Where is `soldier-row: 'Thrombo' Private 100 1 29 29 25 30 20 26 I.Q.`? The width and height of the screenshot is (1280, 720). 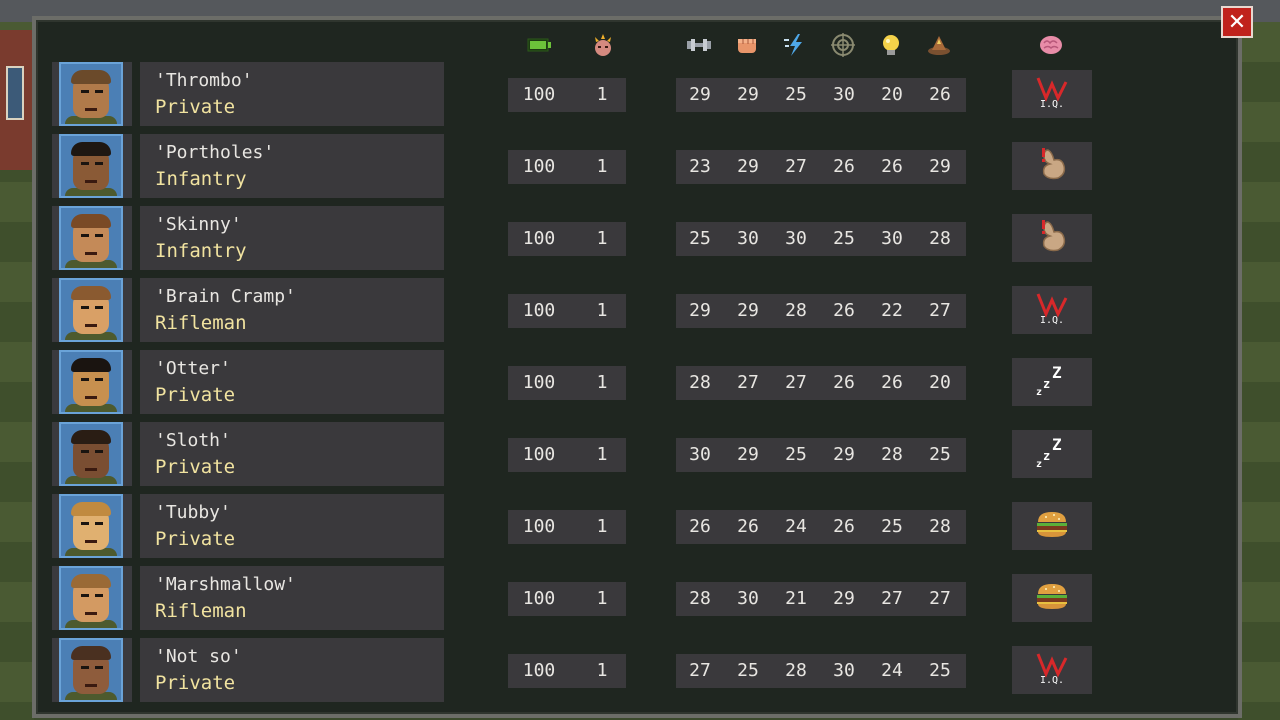
soldier-row: 'Thrombo' Private 100 1 29 29 25 30 20 26 I.Q. is located at coordinates (574, 94).